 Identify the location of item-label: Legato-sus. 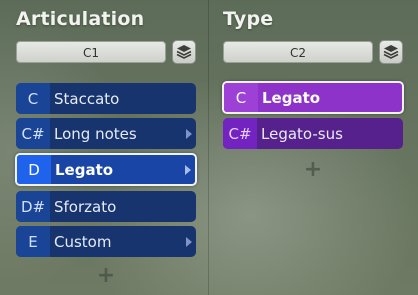
(302, 133).